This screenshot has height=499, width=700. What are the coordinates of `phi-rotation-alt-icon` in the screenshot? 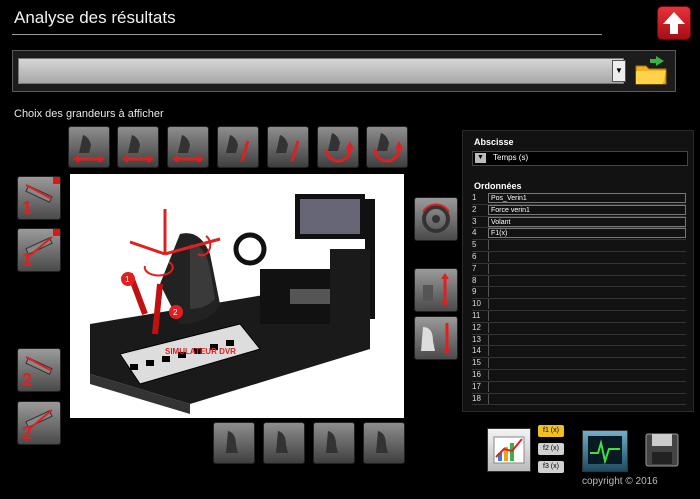 It's located at (388, 148).